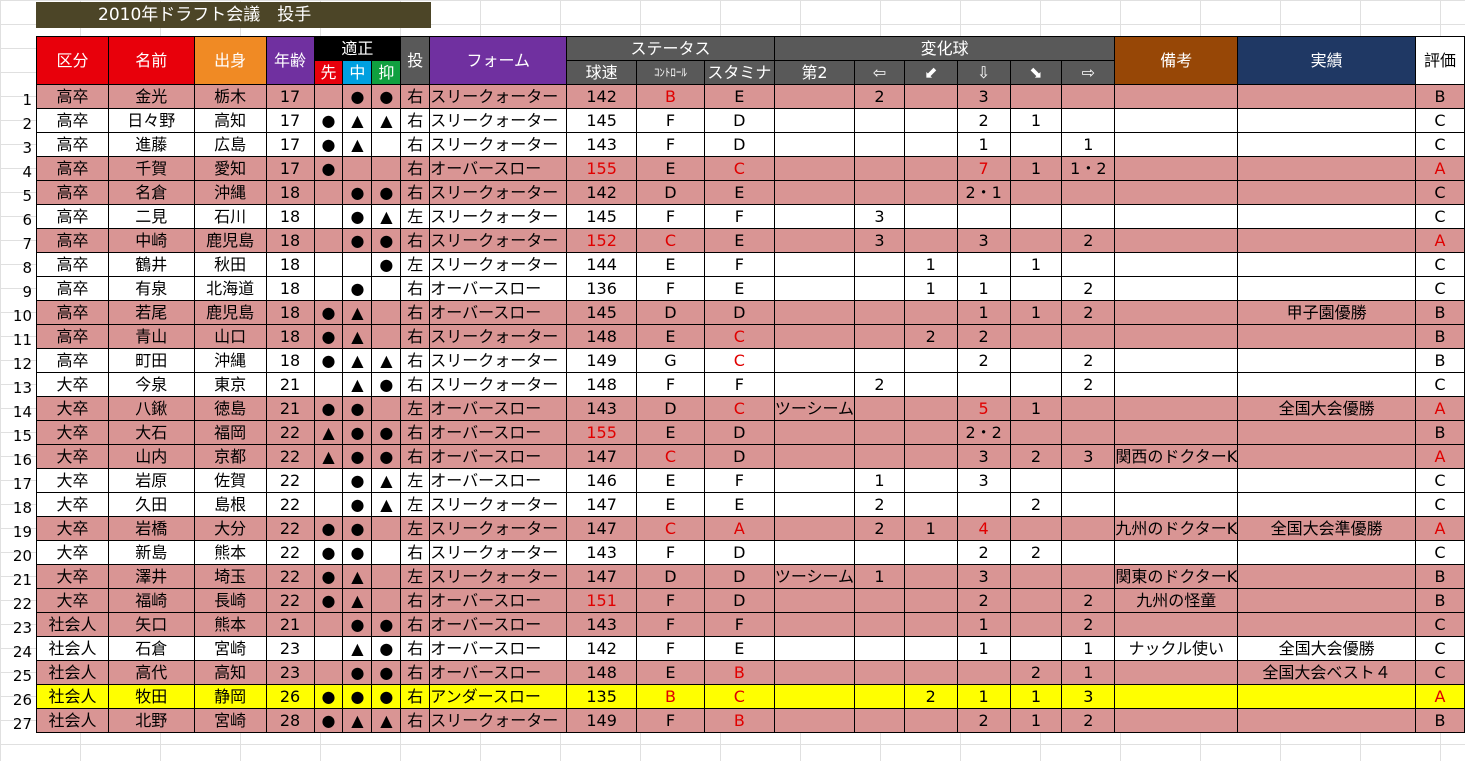 Image resolution: width=1465 pixels, height=761 pixels. What do you see at coordinates (17, 628) in the screenshot?
I see `row-number: 23` at bounding box center [17, 628].